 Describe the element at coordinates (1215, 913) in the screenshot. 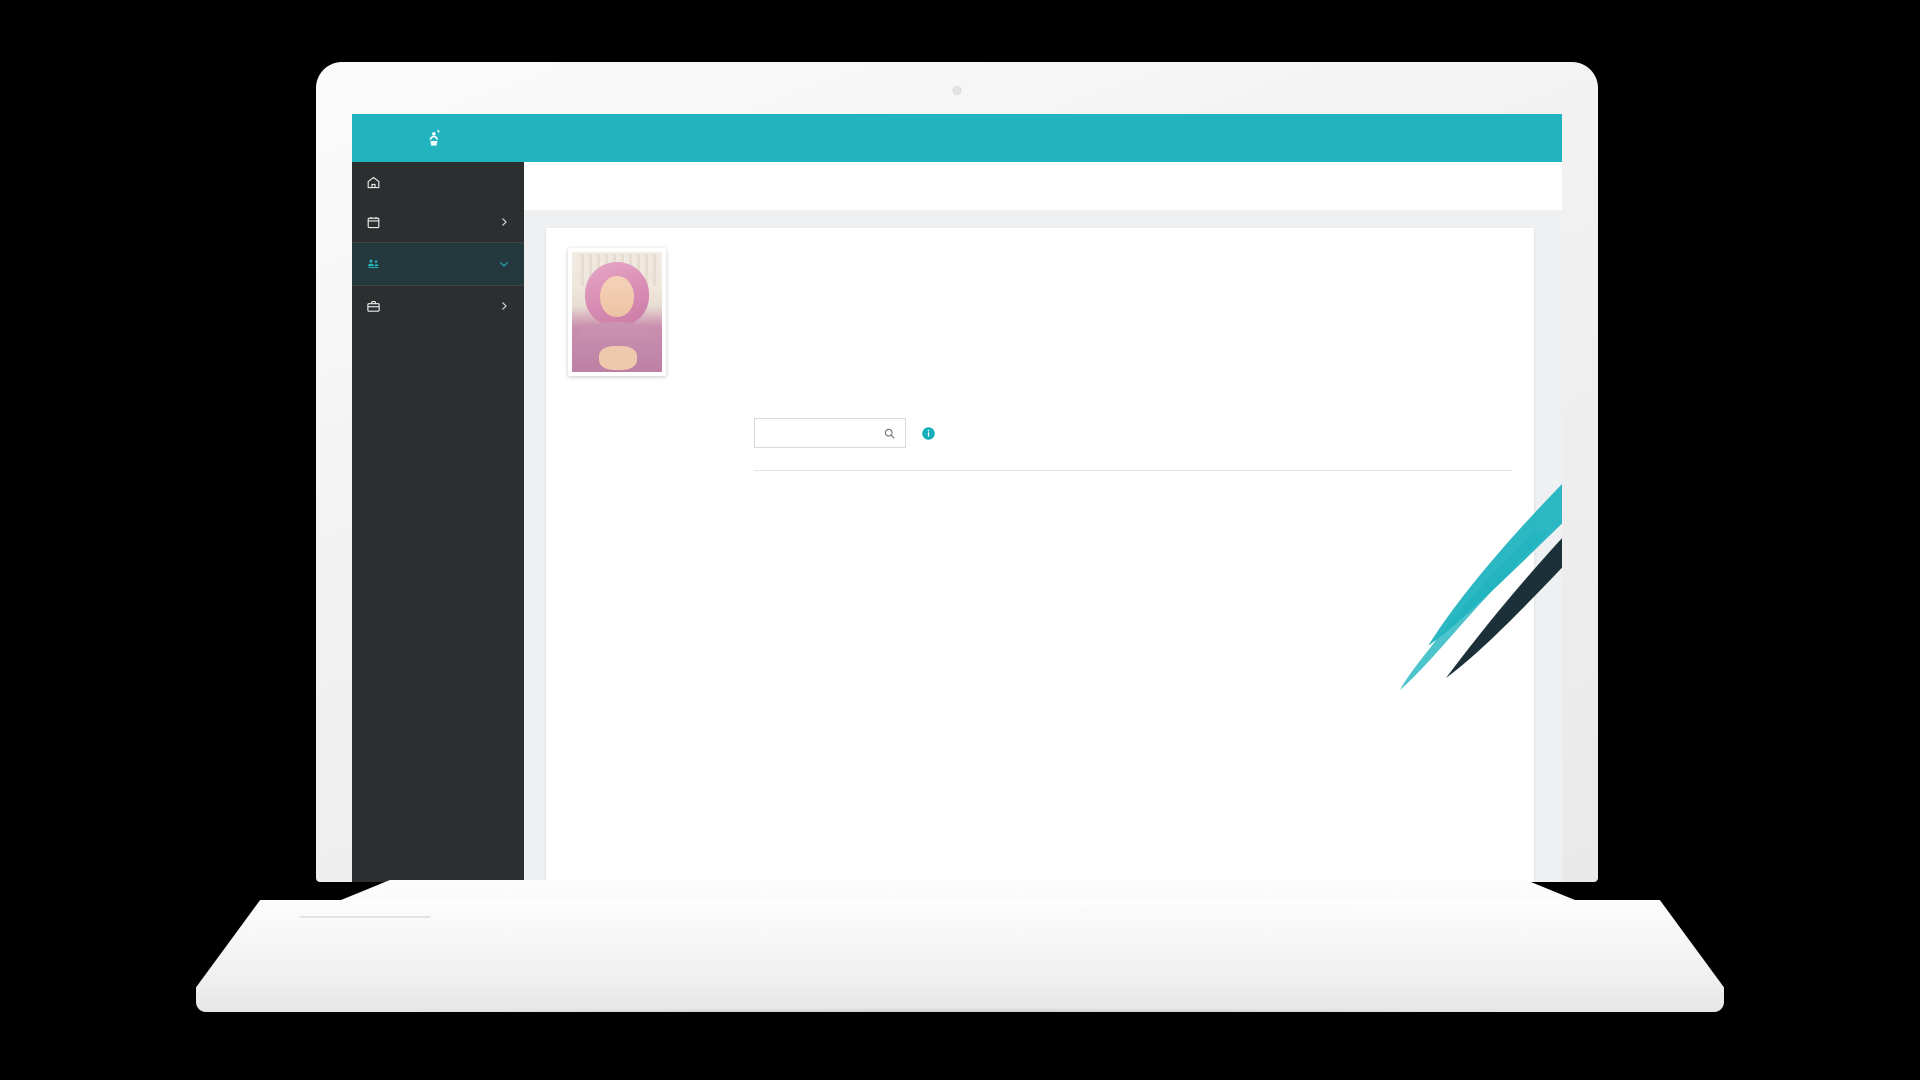

I see `keyboard-spacebar` at that location.